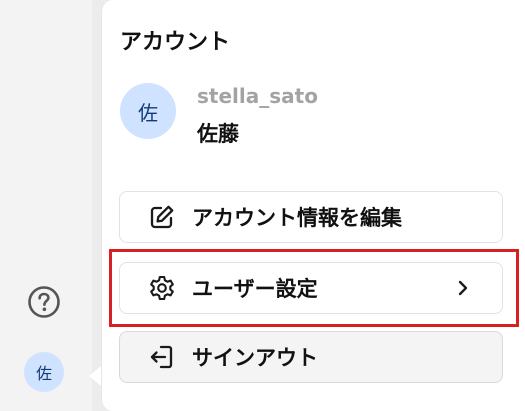 The image size is (525, 411). I want to click on help-button, so click(44, 302).